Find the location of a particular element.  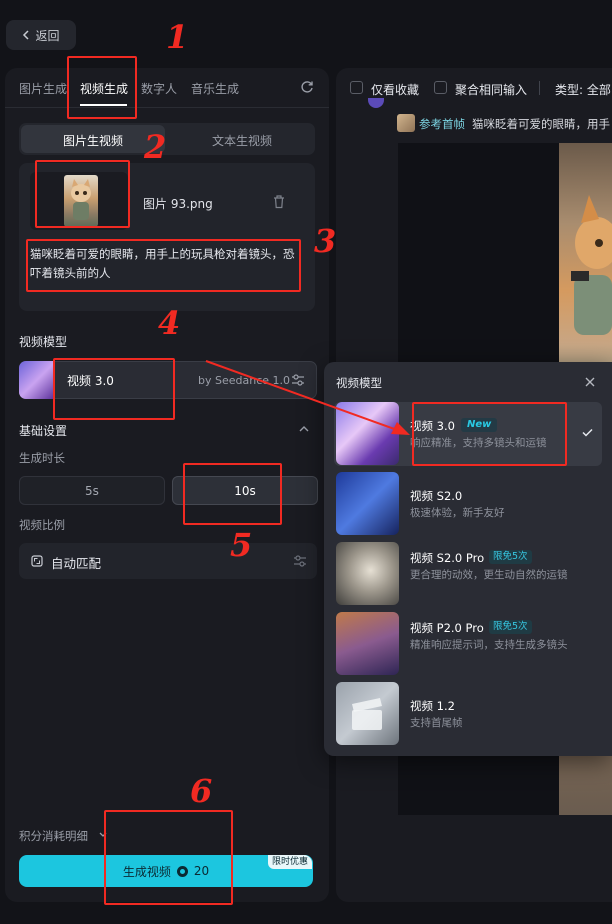

aspect-ratio-icon is located at coordinates (37, 561).